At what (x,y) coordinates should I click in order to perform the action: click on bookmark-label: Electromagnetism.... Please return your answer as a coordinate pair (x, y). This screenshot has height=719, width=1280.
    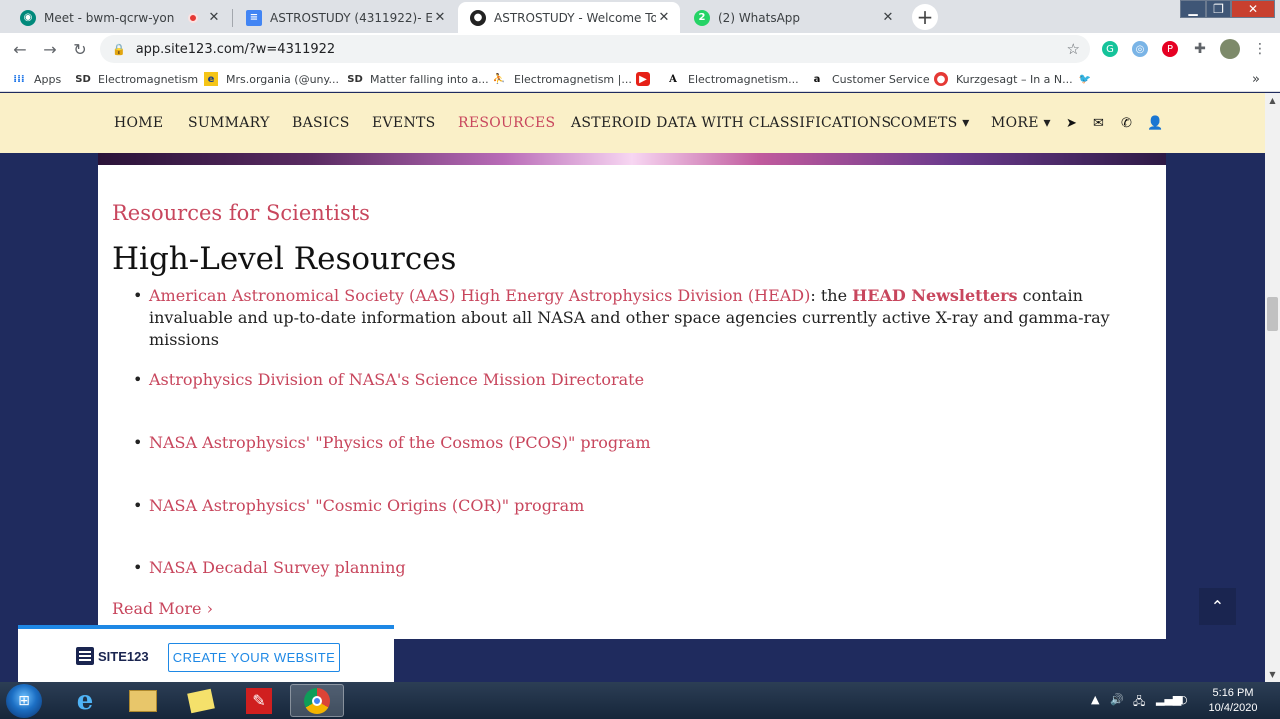
    Looking at the image, I should click on (743, 79).